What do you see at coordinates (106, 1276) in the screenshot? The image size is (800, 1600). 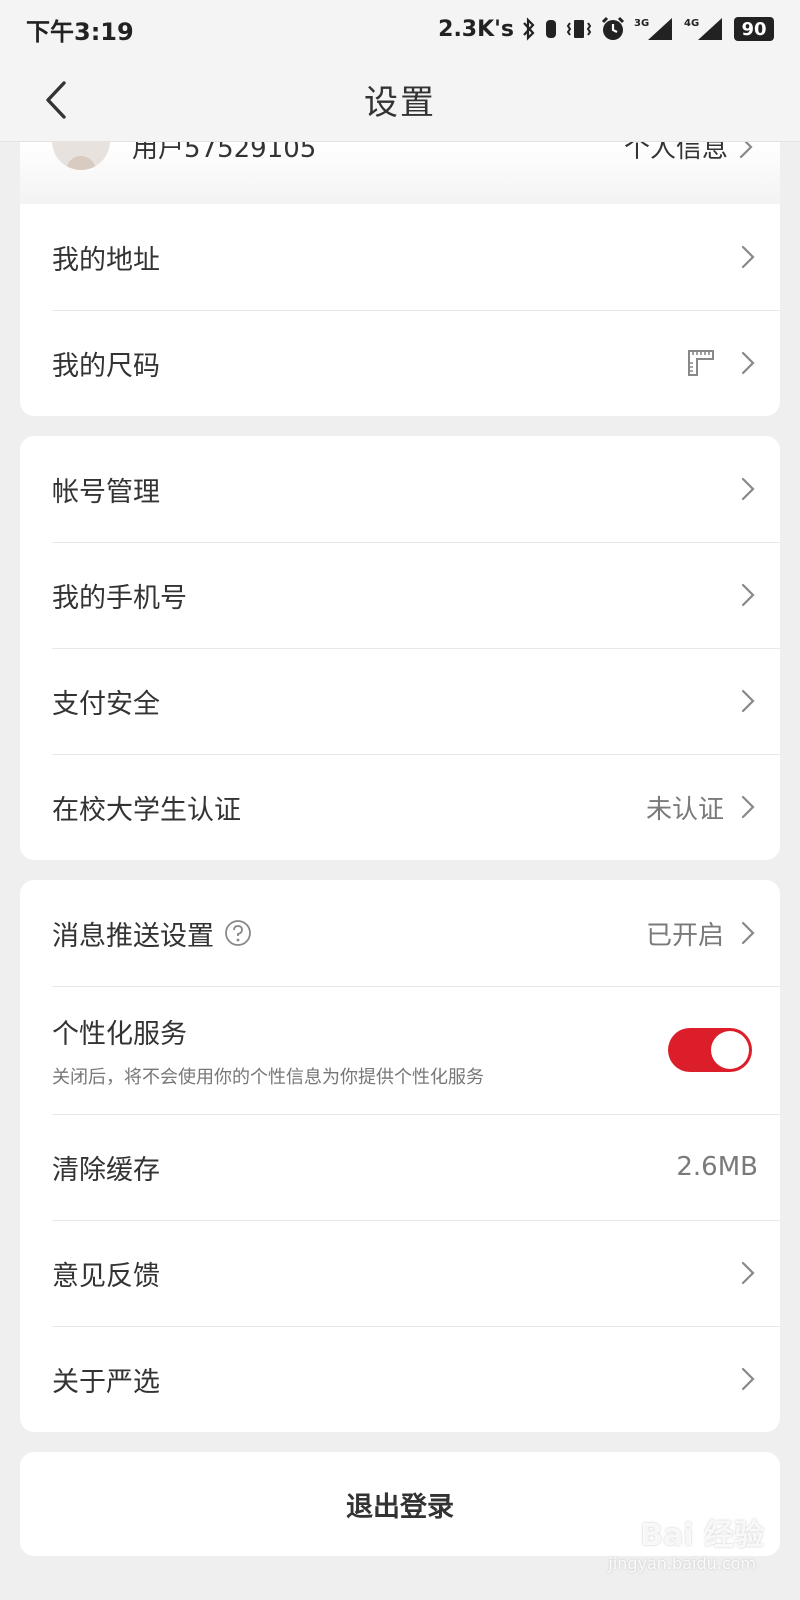 I see `row-label: 意见反馈` at bounding box center [106, 1276].